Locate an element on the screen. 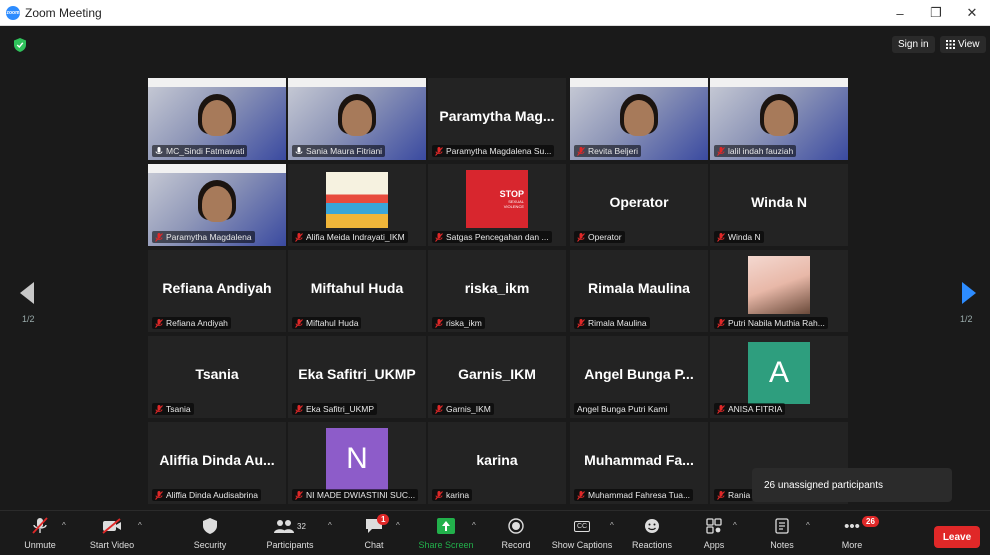  participant-name-label: Miftahul Huda is located at coordinates (327, 323).